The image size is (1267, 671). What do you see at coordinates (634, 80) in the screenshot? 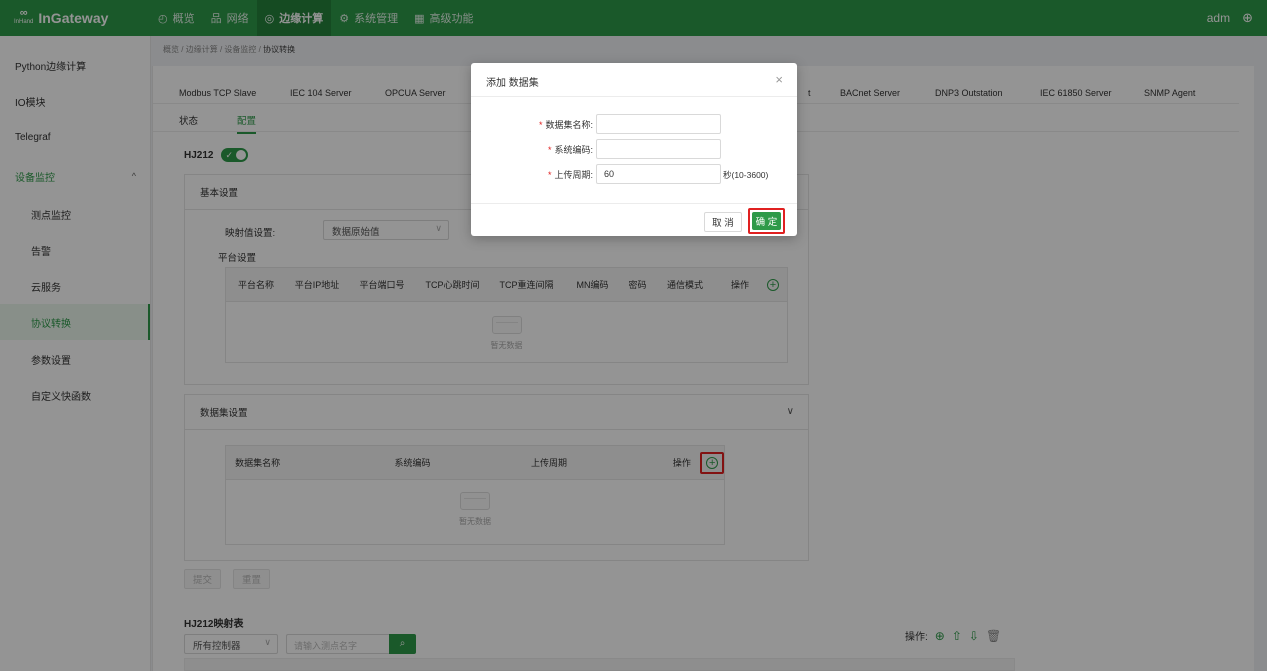
I see `dialog-header: 添加 数据集 ×` at bounding box center [634, 80].